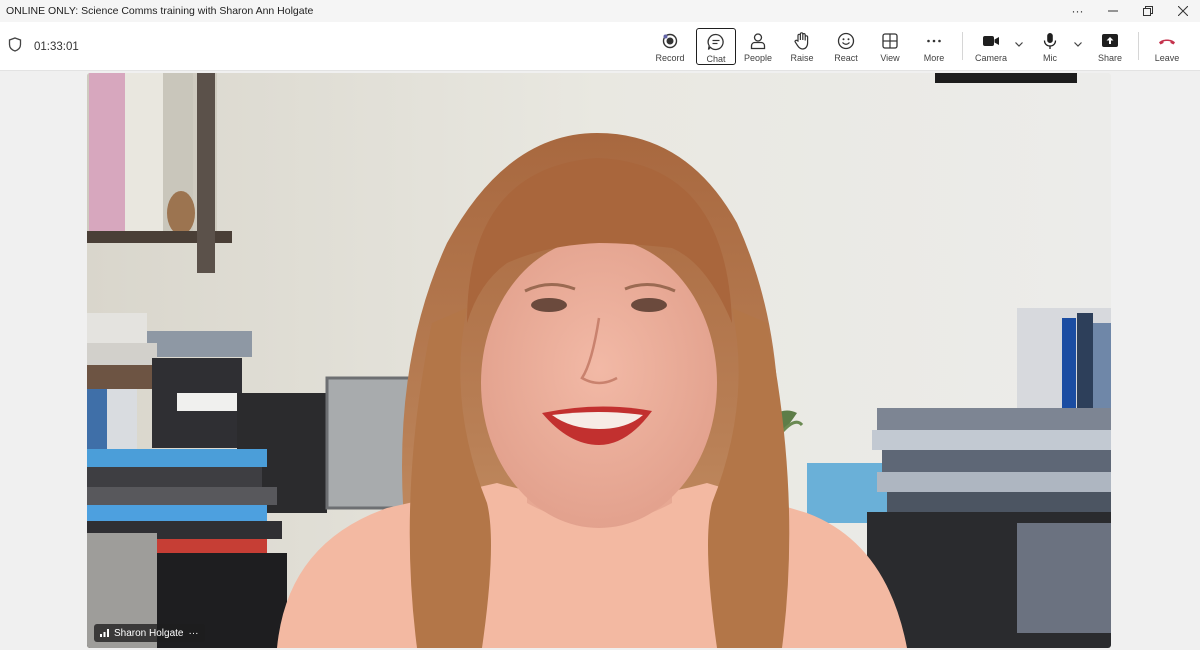 The width and height of the screenshot is (1200, 650). I want to click on camera-button: Camera, so click(991, 46).